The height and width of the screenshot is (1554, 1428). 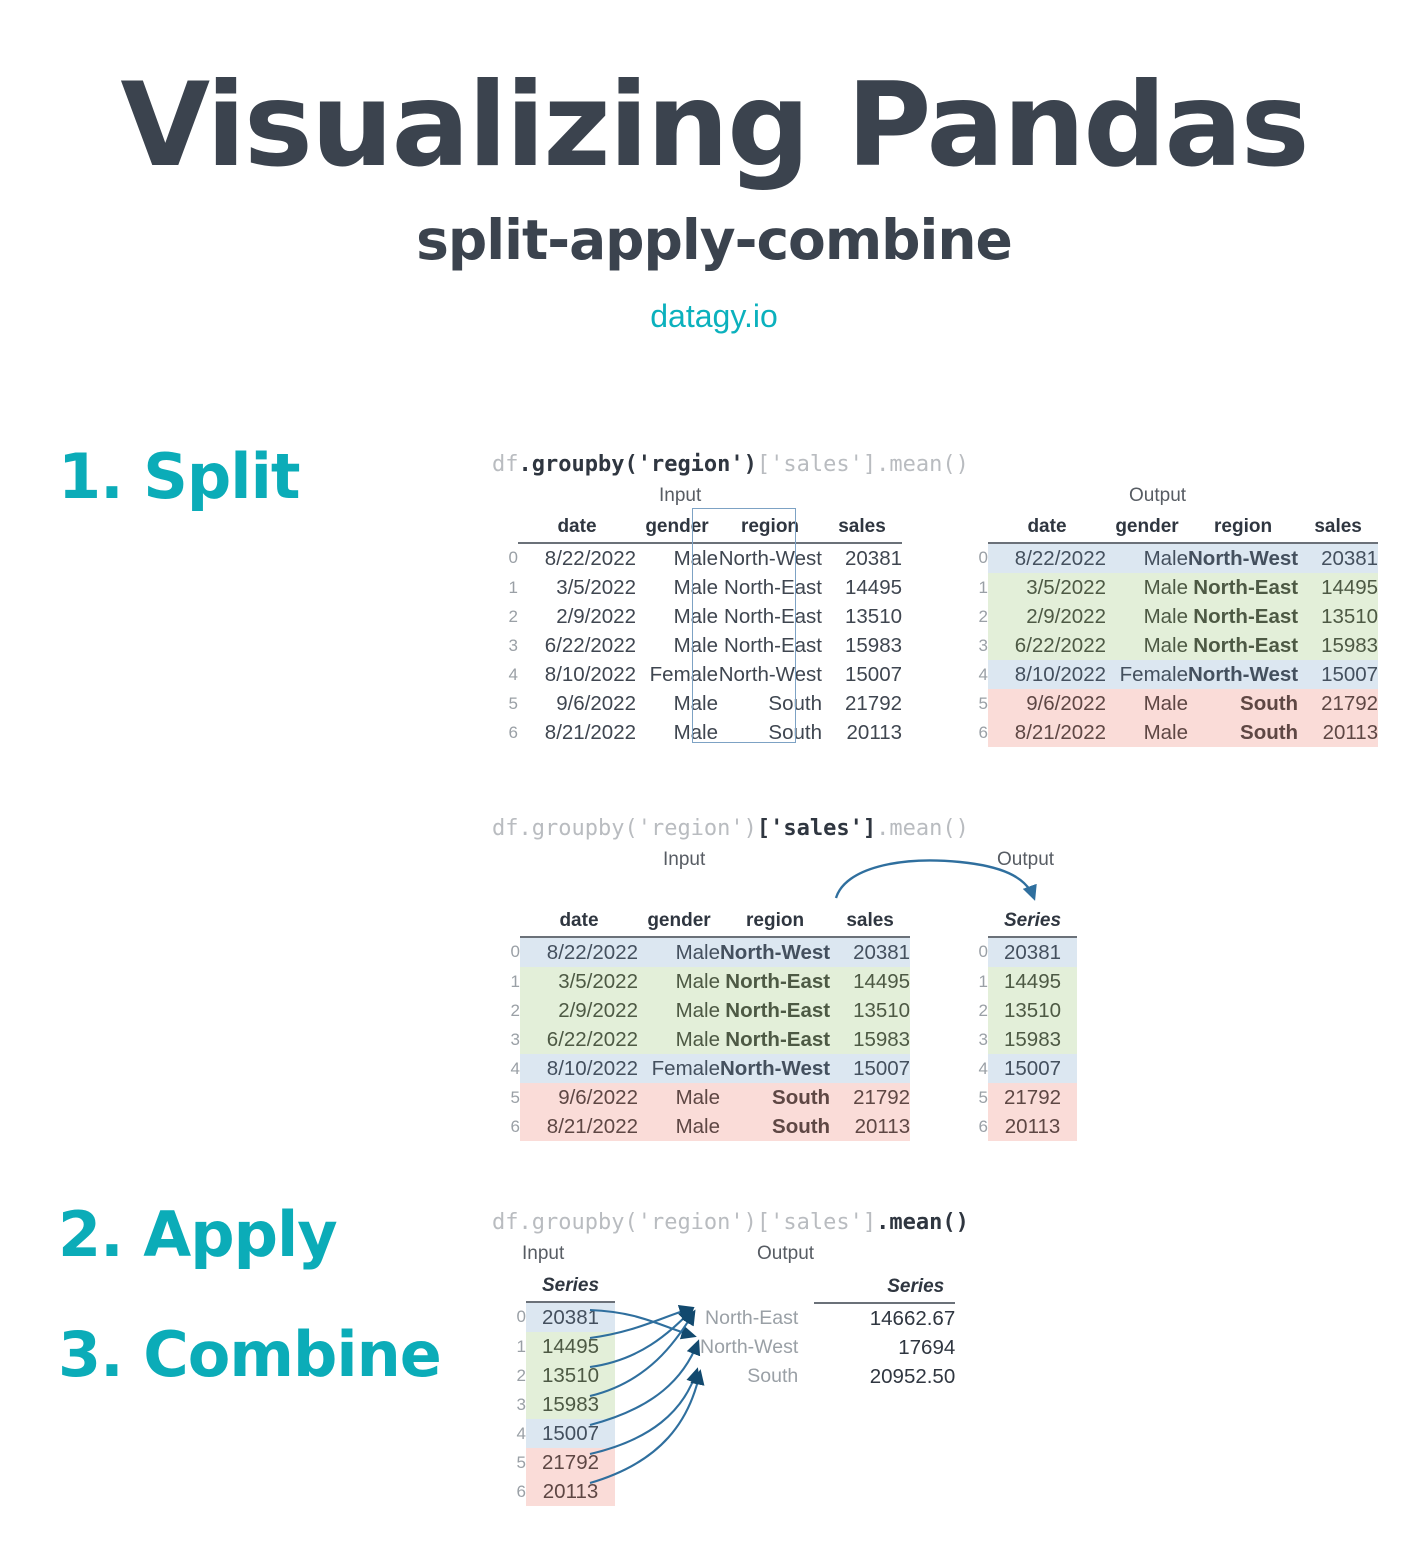 I want to click on page-title: Visualizing Pandas, so click(x=714, y=125).